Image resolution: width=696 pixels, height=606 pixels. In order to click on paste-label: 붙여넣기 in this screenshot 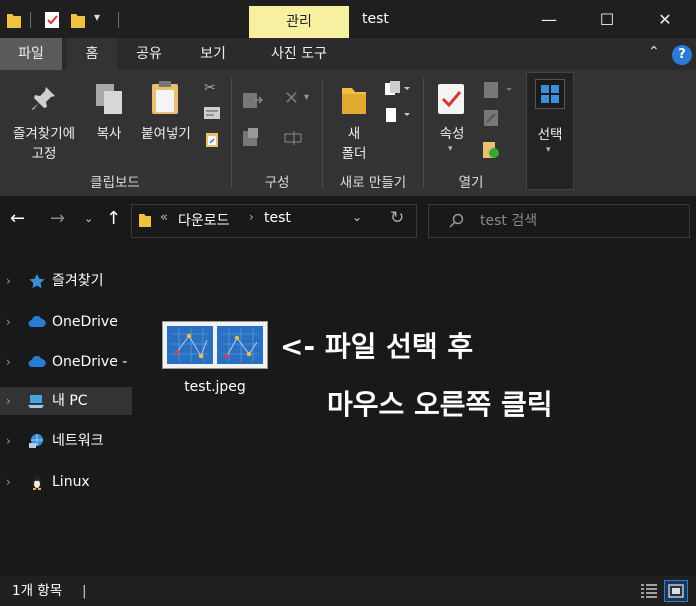, I will do `click(166, 134)`.